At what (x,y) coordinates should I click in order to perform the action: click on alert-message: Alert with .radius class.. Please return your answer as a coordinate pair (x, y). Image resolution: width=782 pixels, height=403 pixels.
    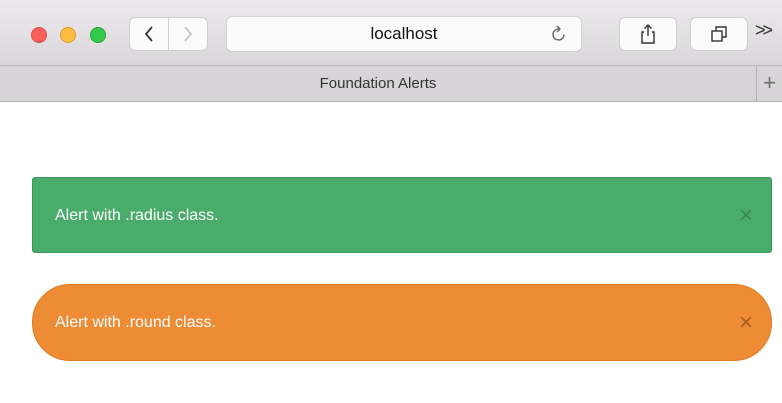
    Looking at the image, I should click on (137, 215).